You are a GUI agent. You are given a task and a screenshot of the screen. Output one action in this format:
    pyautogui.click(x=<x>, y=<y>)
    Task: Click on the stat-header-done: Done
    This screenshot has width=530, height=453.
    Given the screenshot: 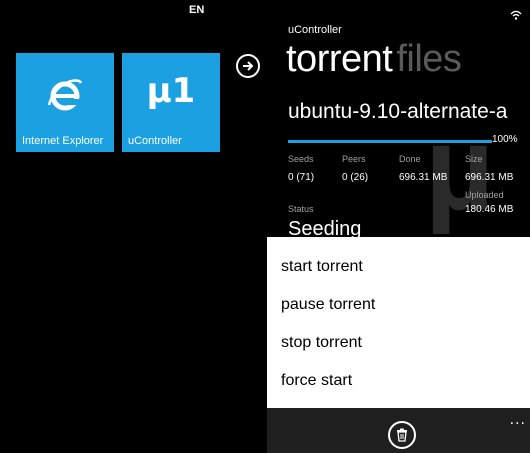 What is the action you would take?
    pyautogui.click(x=410, y=159)
    